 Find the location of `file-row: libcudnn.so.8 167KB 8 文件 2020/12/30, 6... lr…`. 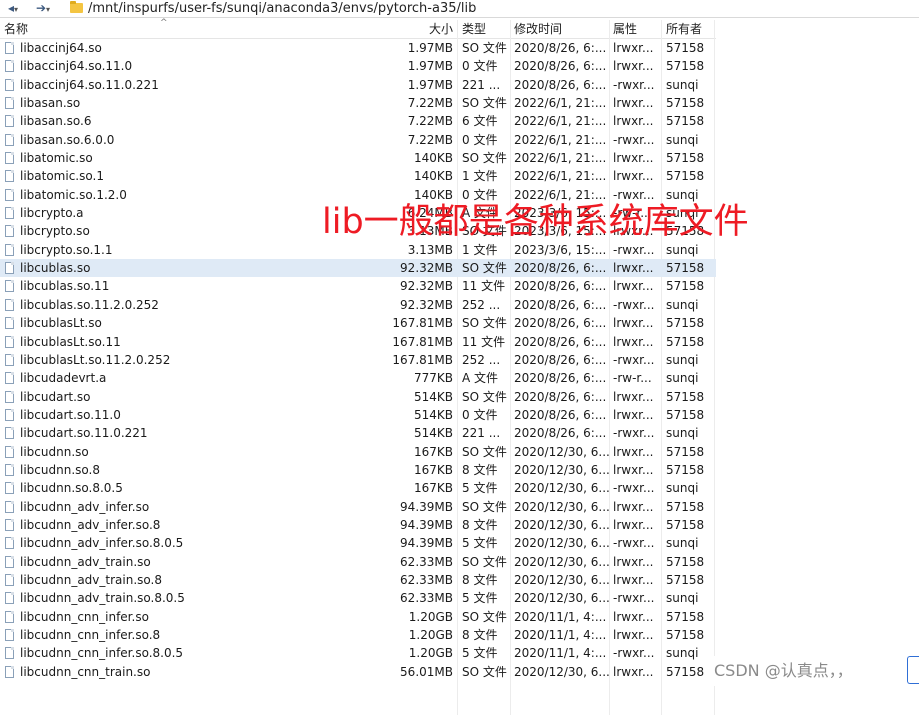

file-row: libcudnn.so.8 167KB 8 文件 2020/12/30, 6... lr… is located at coordinates (358, 470).